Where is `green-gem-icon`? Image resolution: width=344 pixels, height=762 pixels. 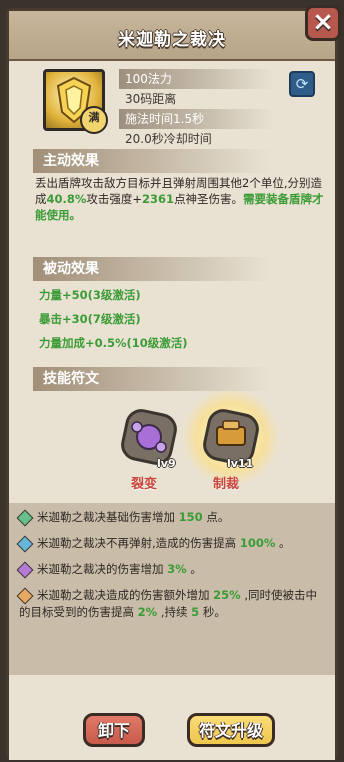
green-gem-icon is located at coordinates (25, 517).